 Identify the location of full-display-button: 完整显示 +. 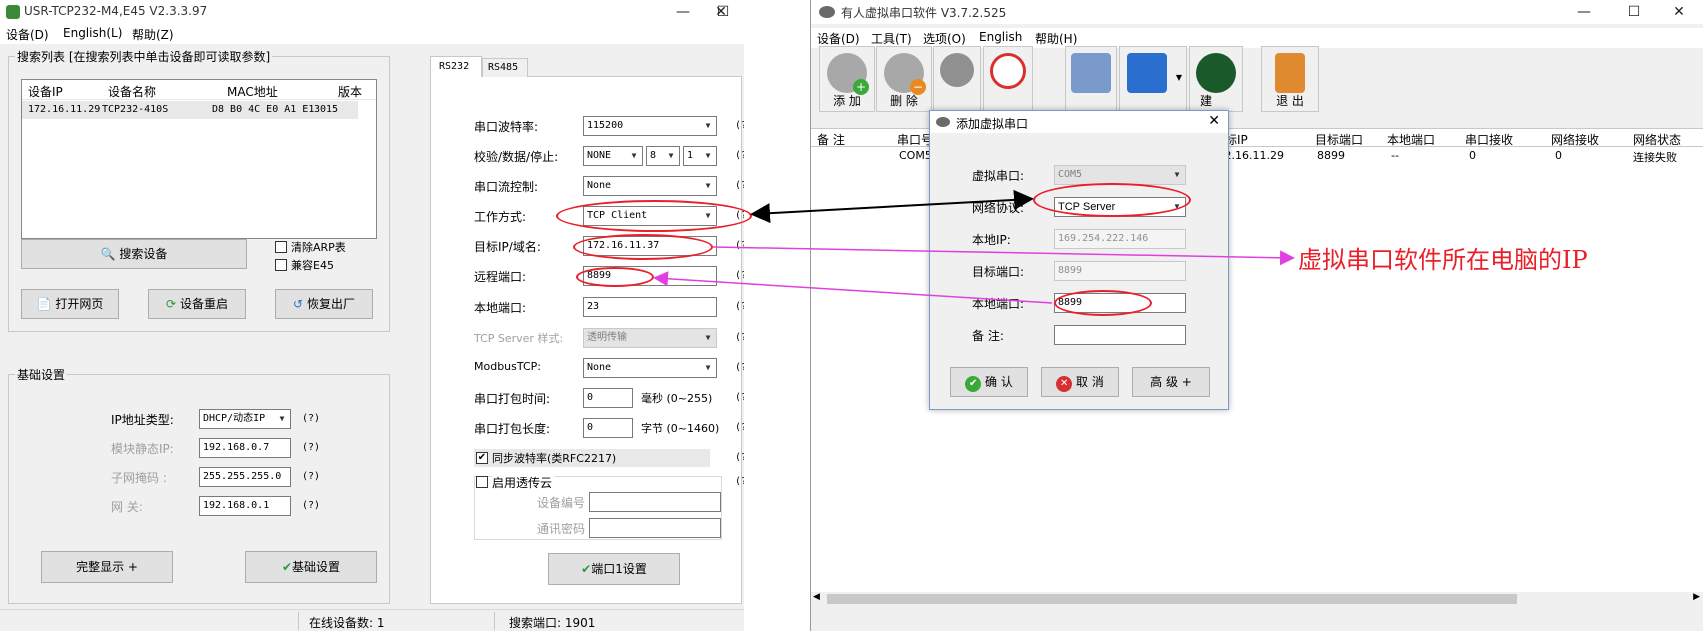
(107, 567).